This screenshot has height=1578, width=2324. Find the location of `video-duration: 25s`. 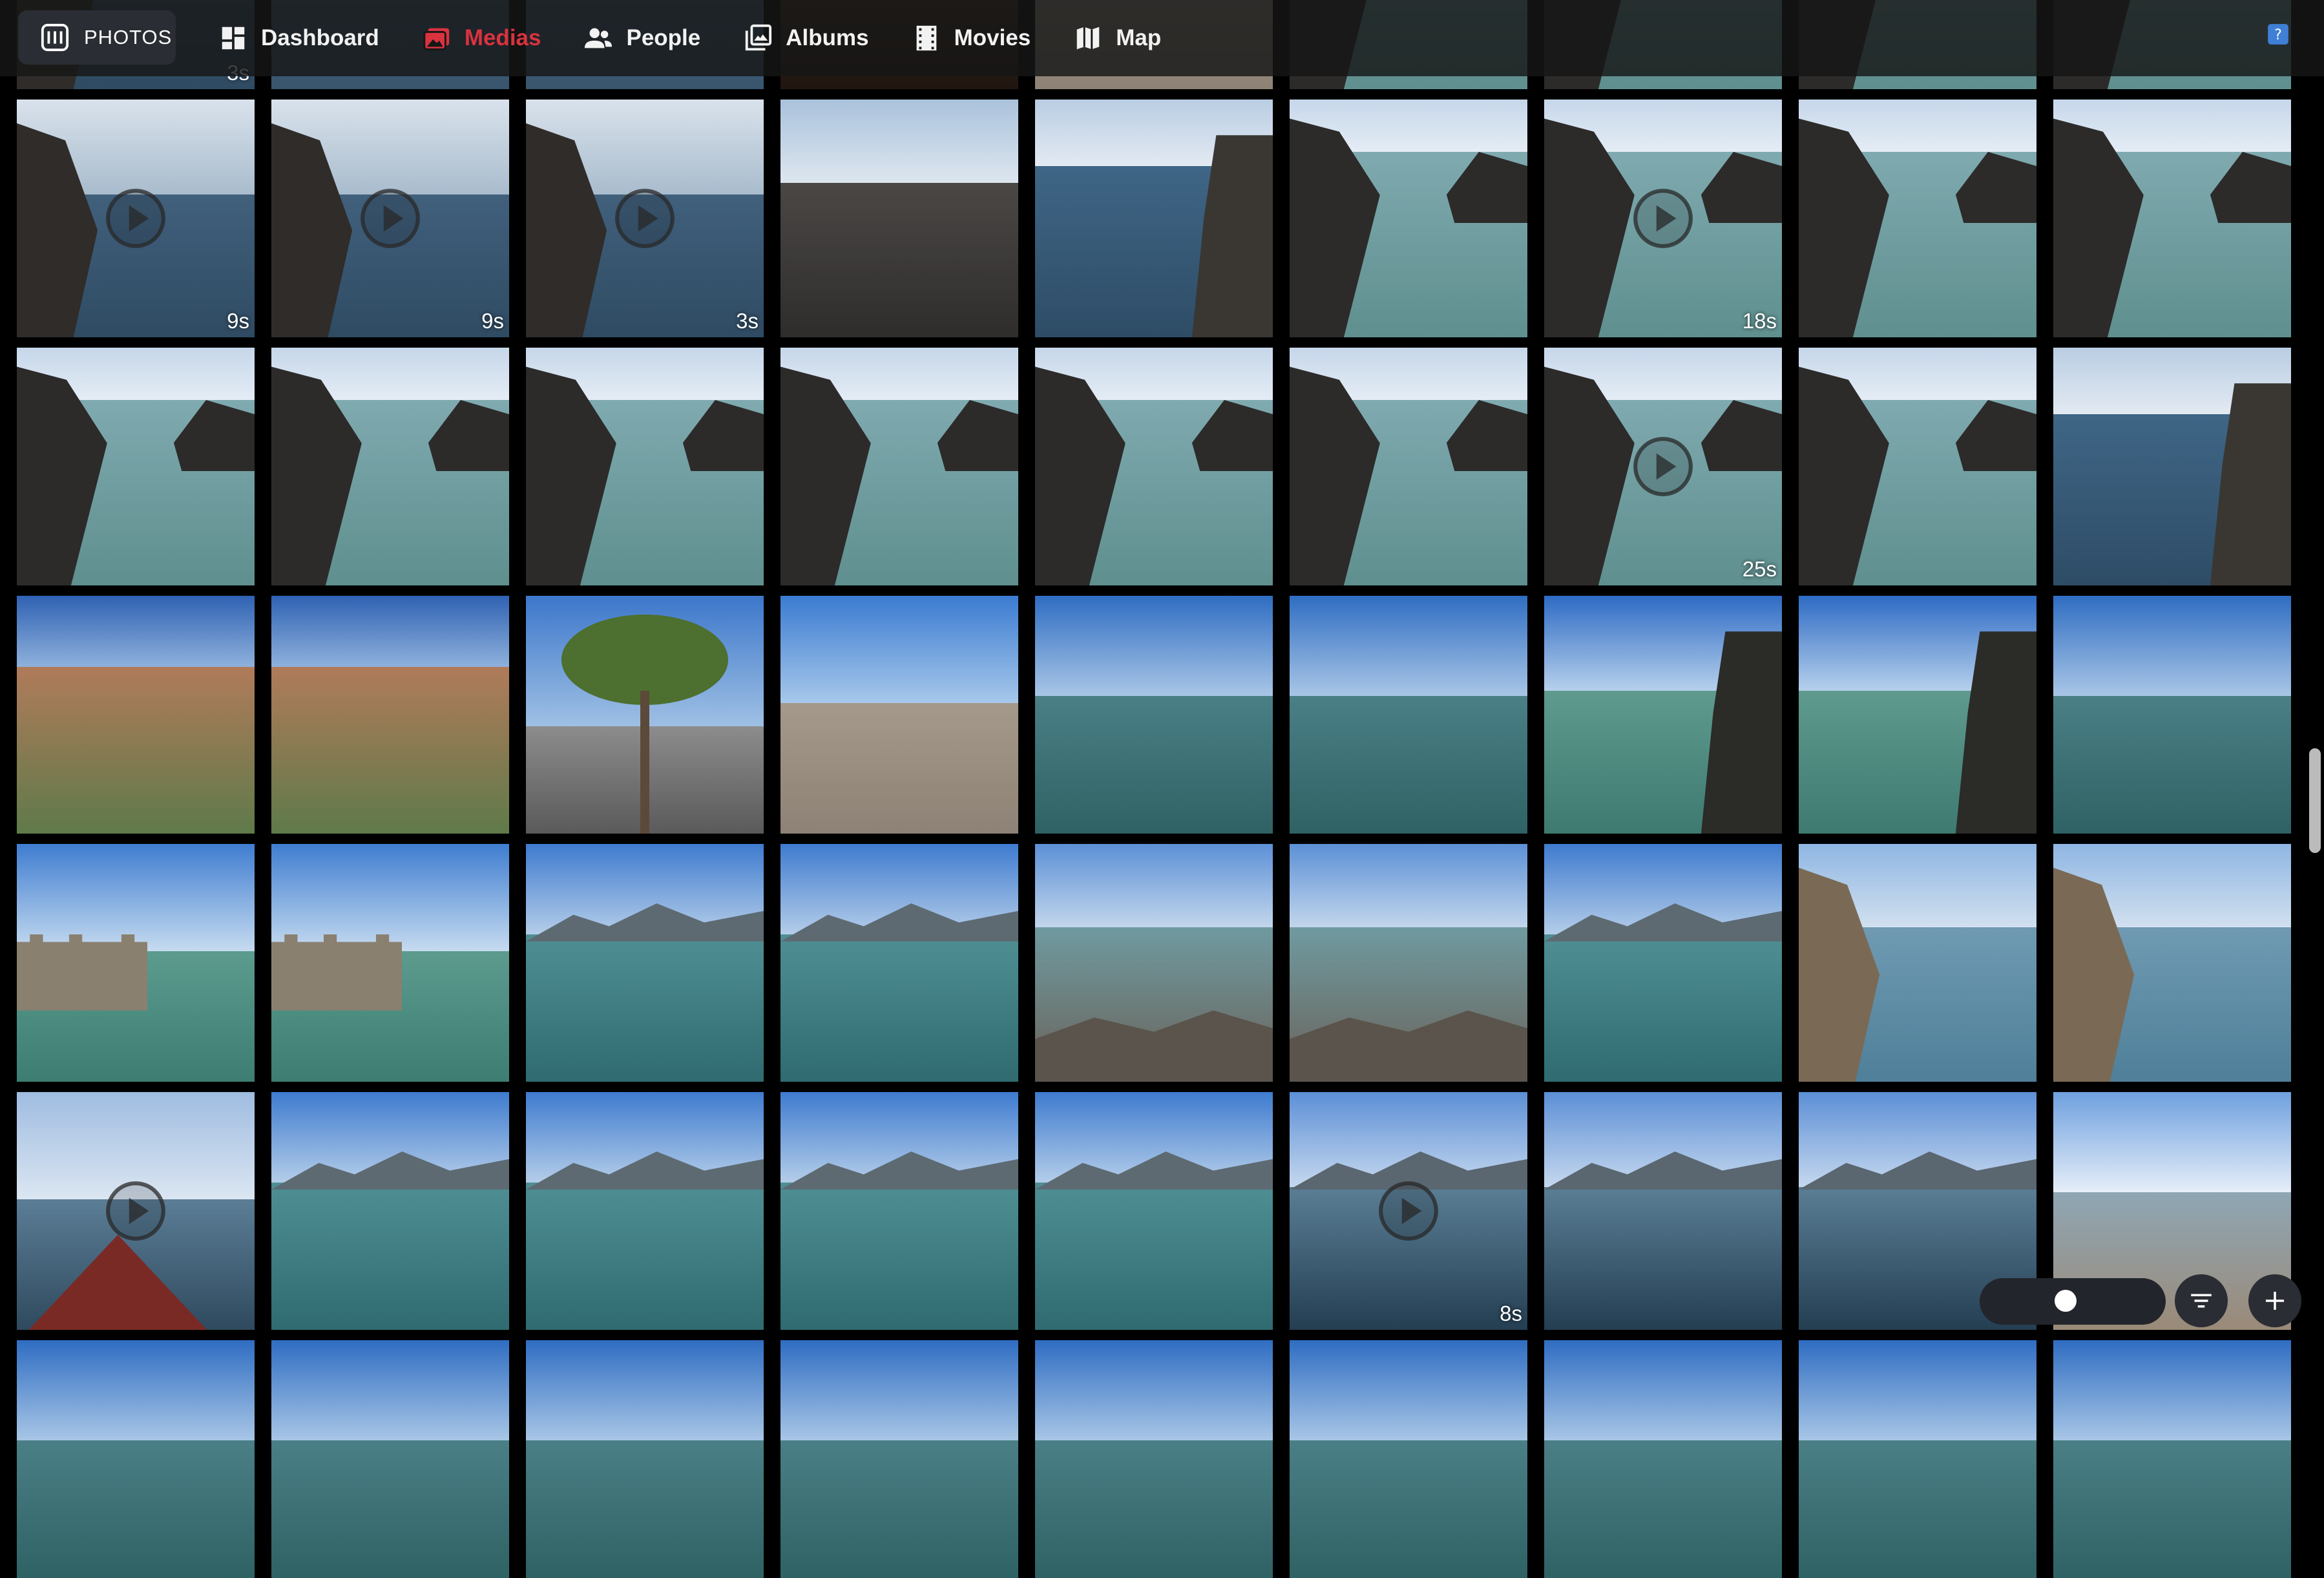

video-duration: 25s is located at coordinates (1759, 569).